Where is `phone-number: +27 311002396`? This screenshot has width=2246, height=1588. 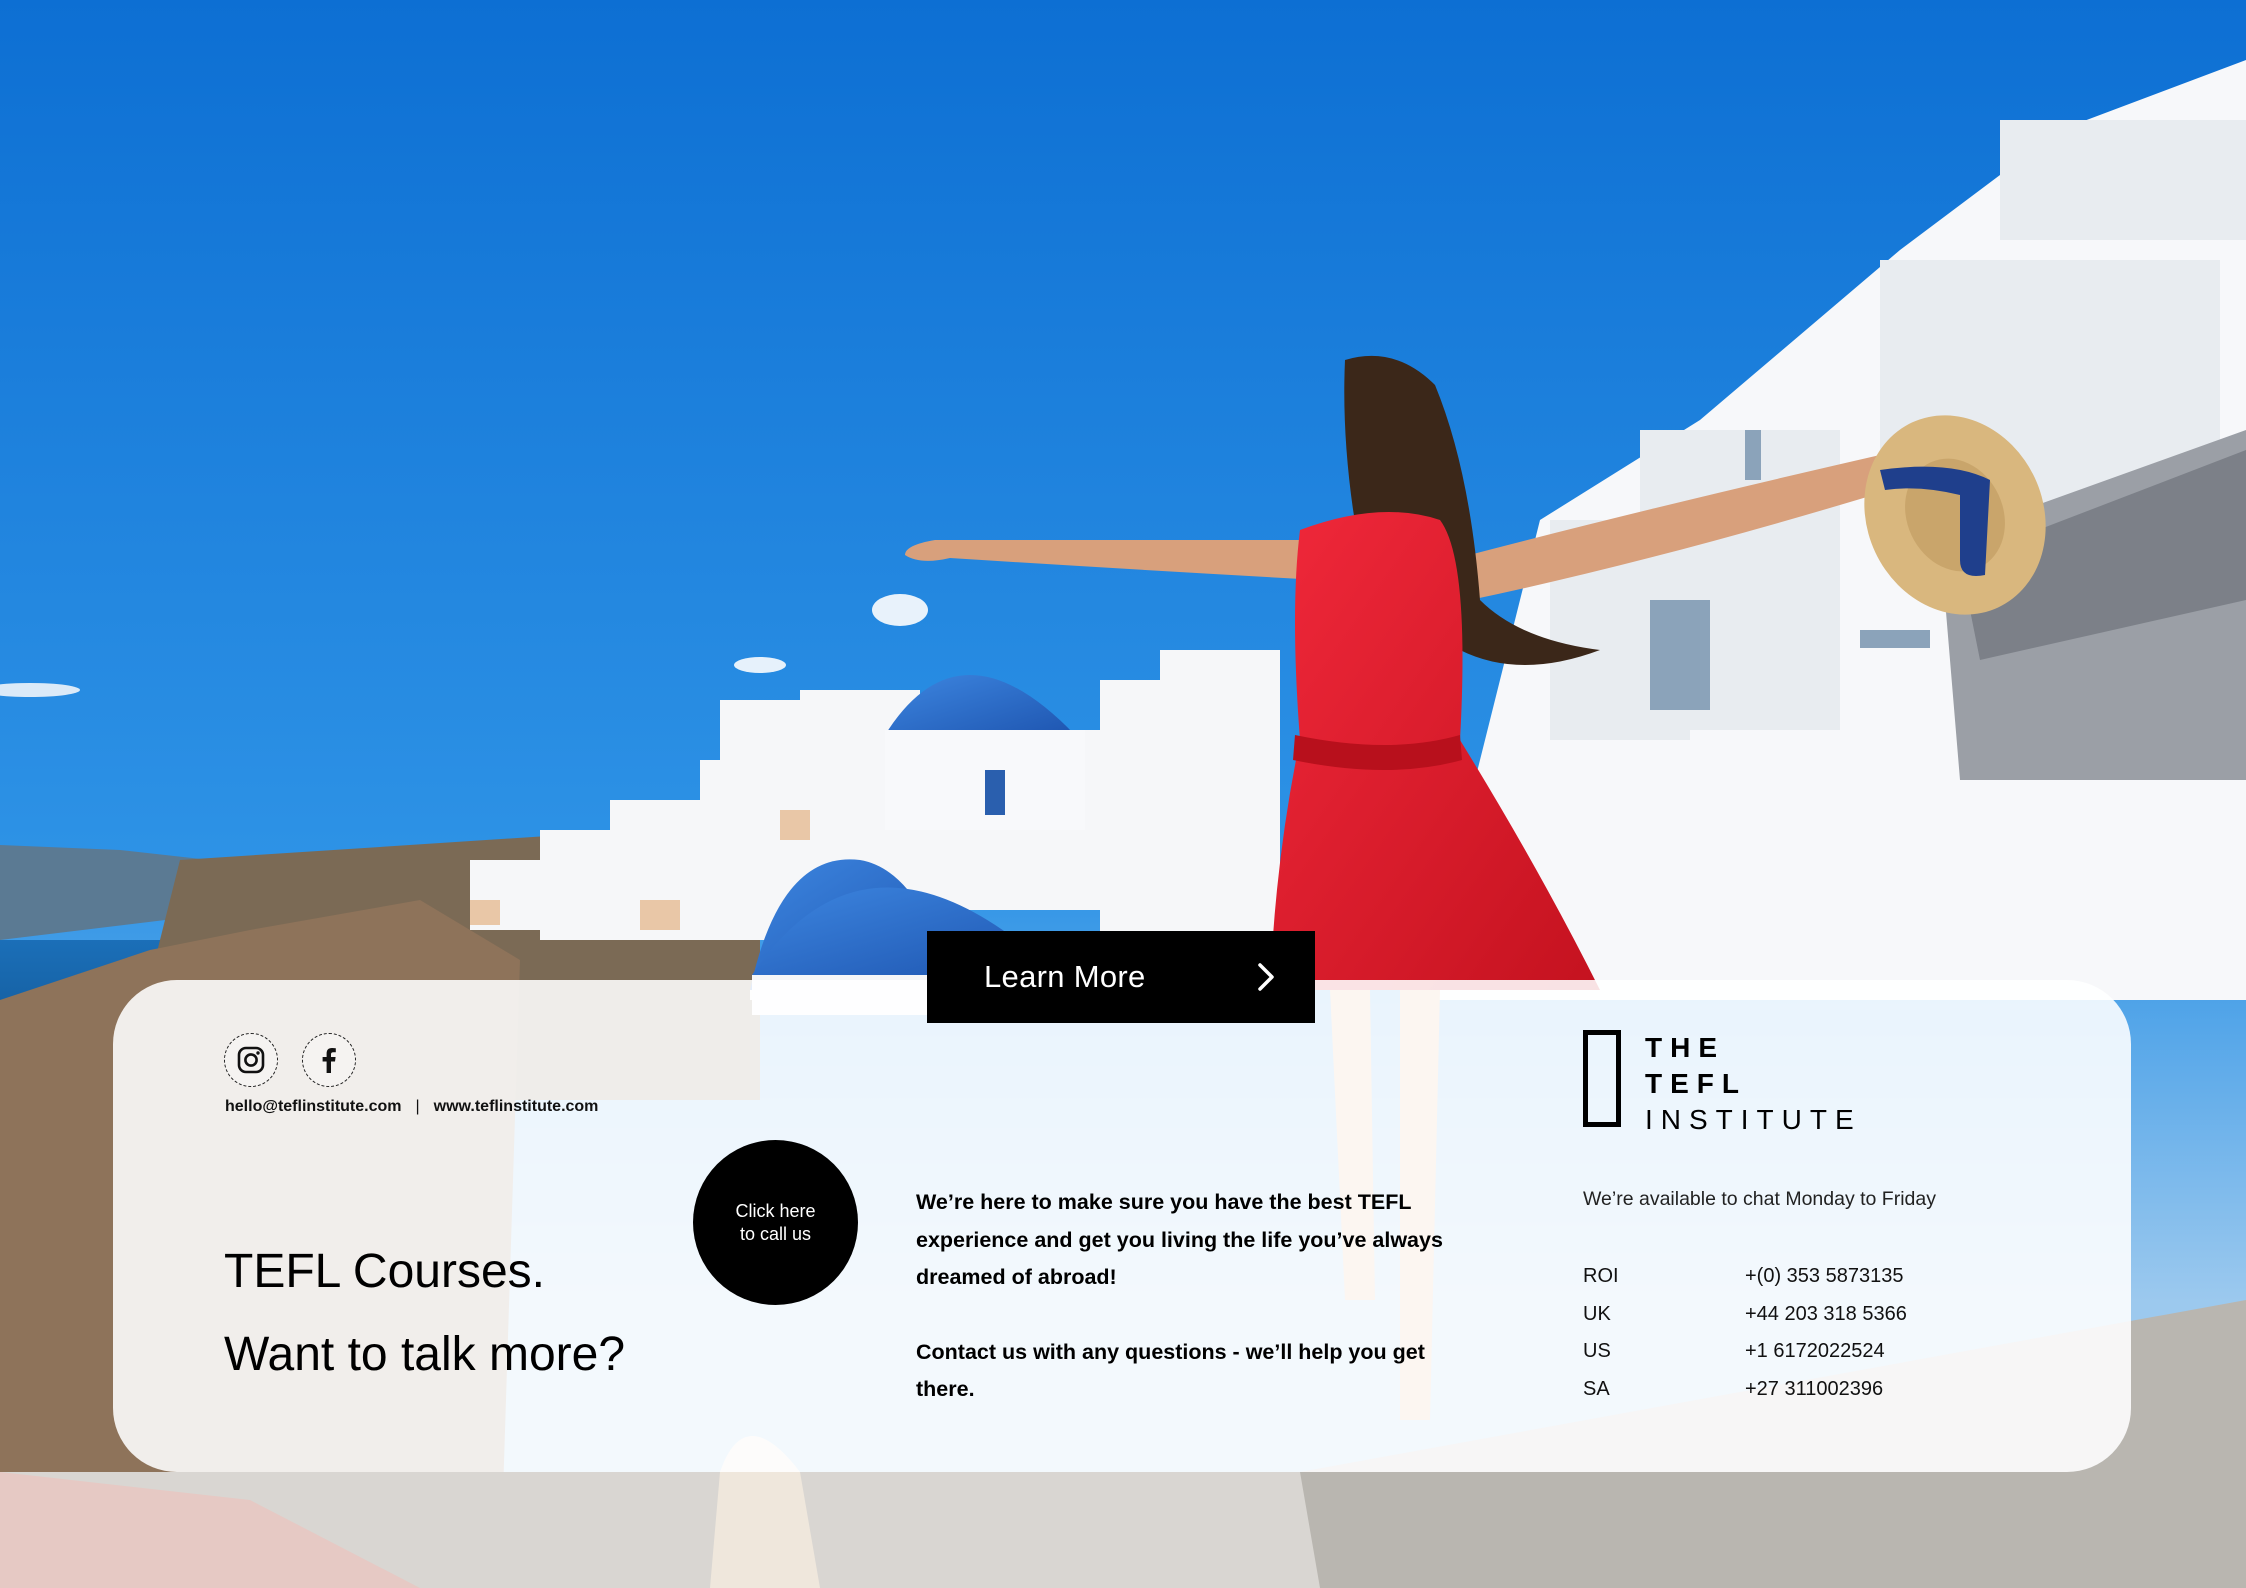
phone-number: +27 311002396 is located at coordinates (1814, 1389).